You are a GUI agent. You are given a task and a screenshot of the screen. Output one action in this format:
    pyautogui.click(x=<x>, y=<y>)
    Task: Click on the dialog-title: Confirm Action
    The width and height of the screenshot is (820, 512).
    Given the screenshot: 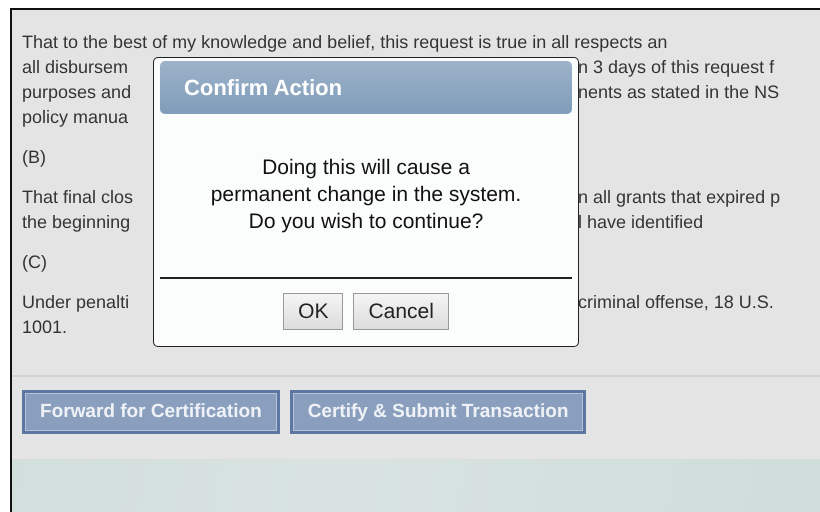 What is the action you would take?
    pyautogui.click(x=366, y=87)
    